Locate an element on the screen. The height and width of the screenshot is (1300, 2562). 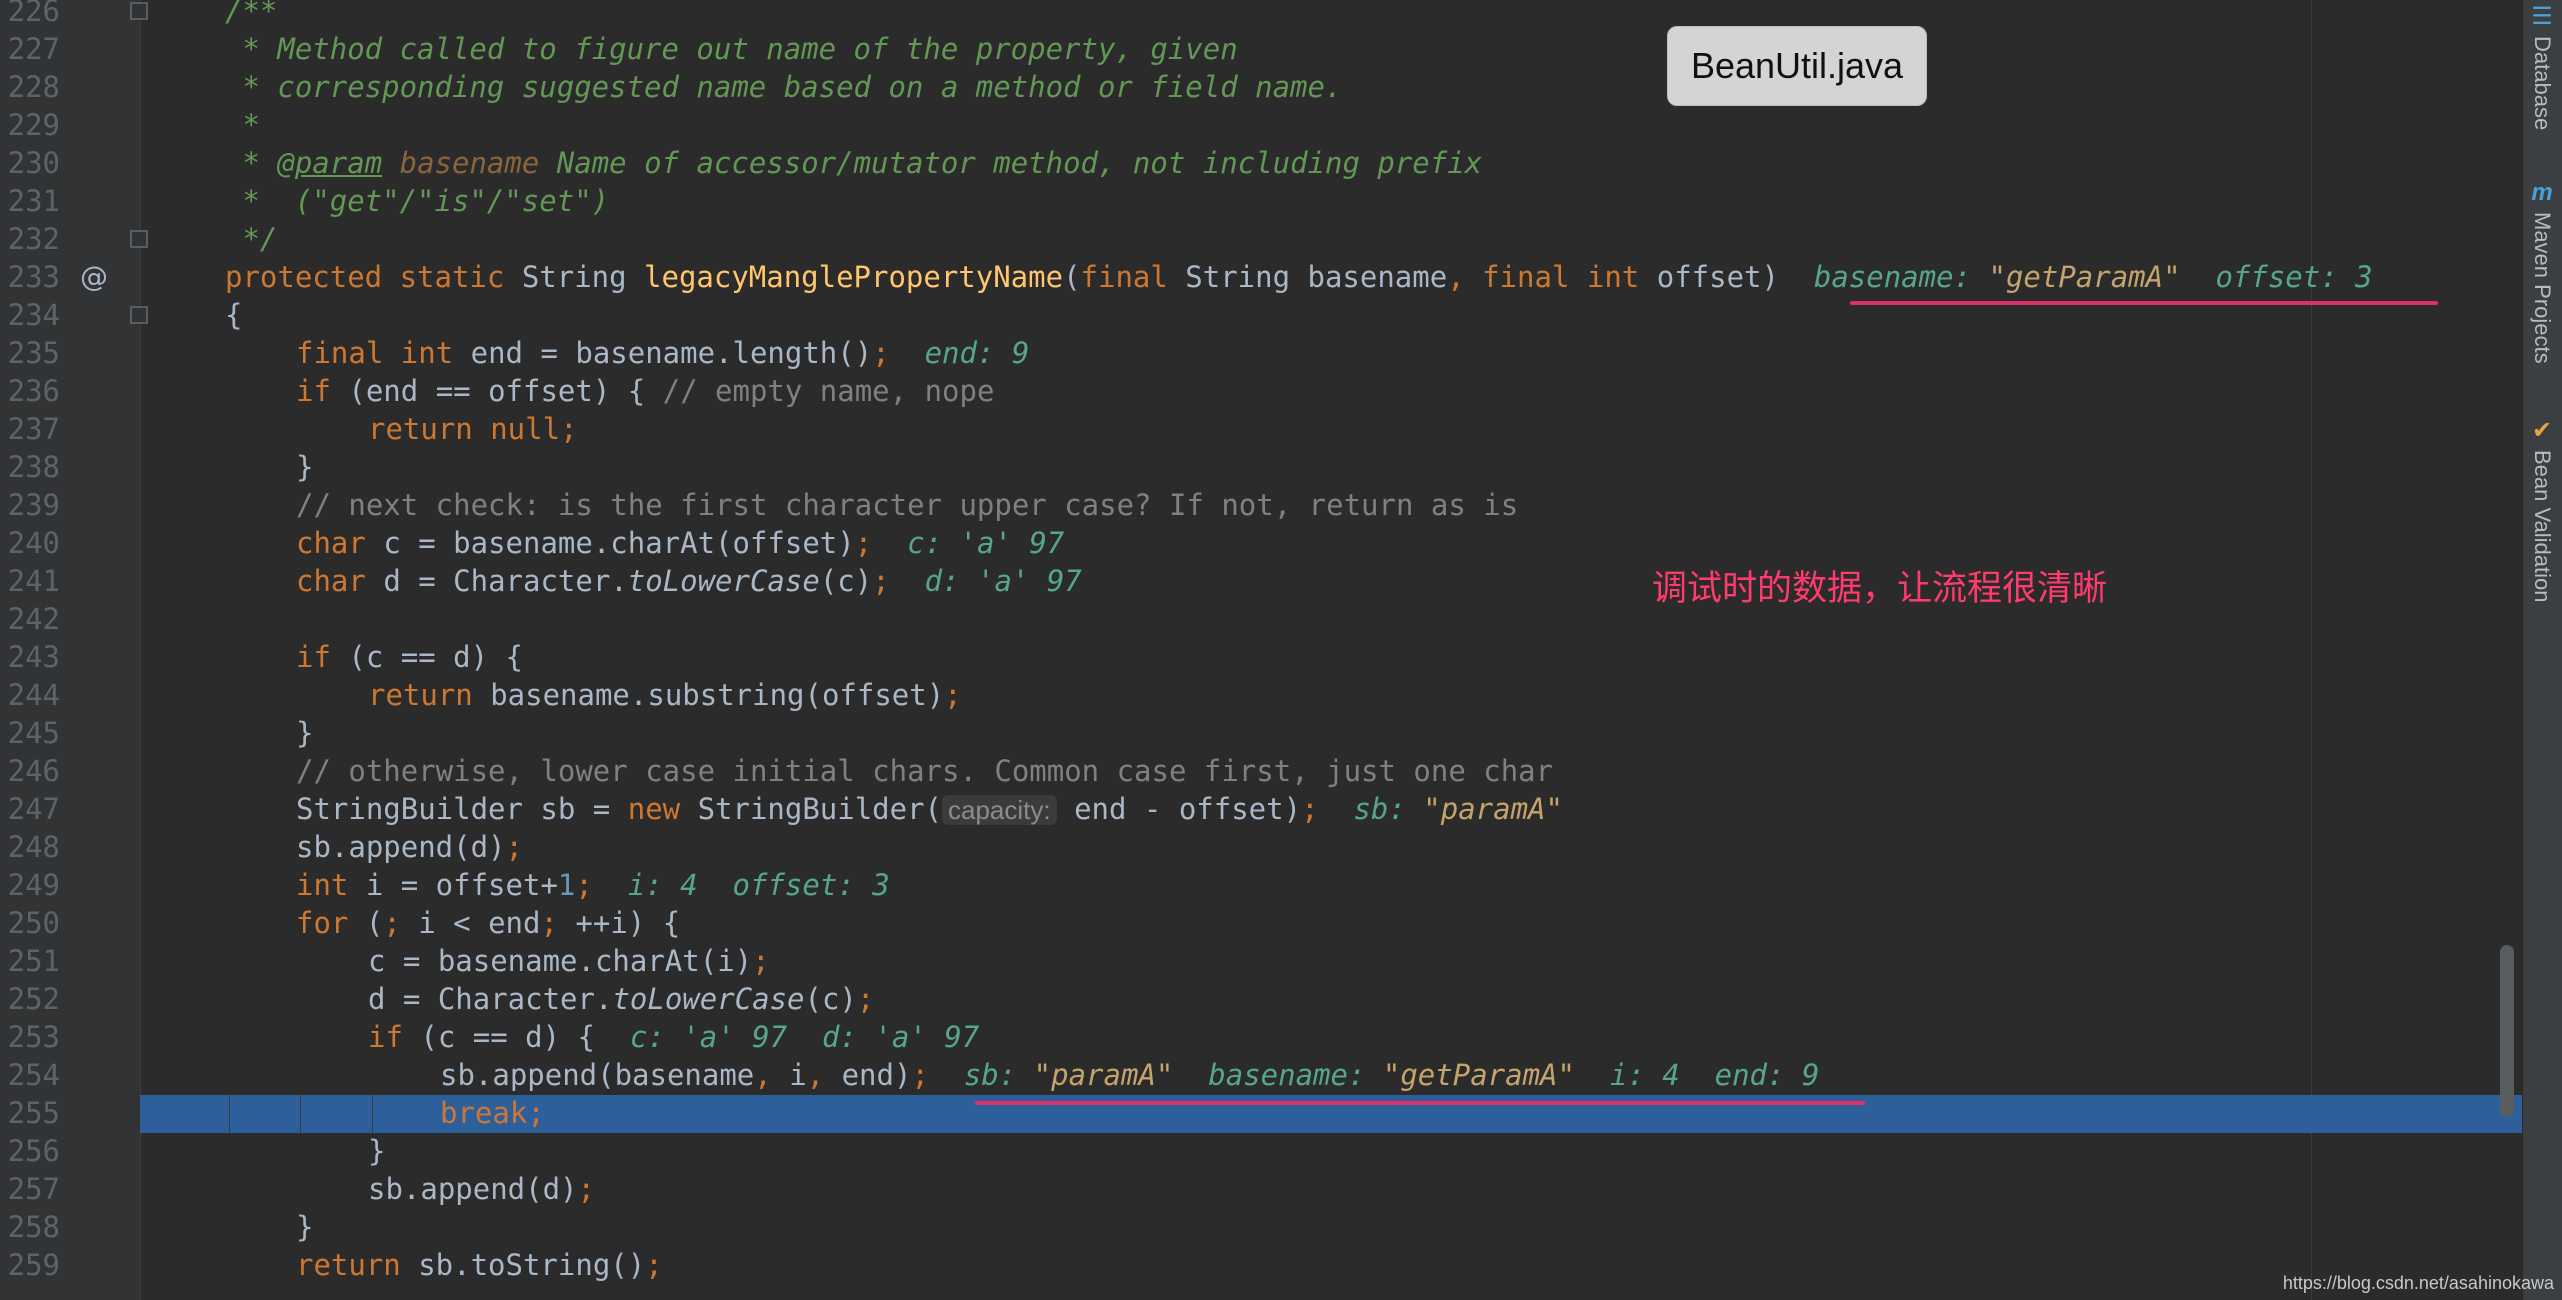
tool-tab-database: ☰ Database is located at coordinates (2542, 67).